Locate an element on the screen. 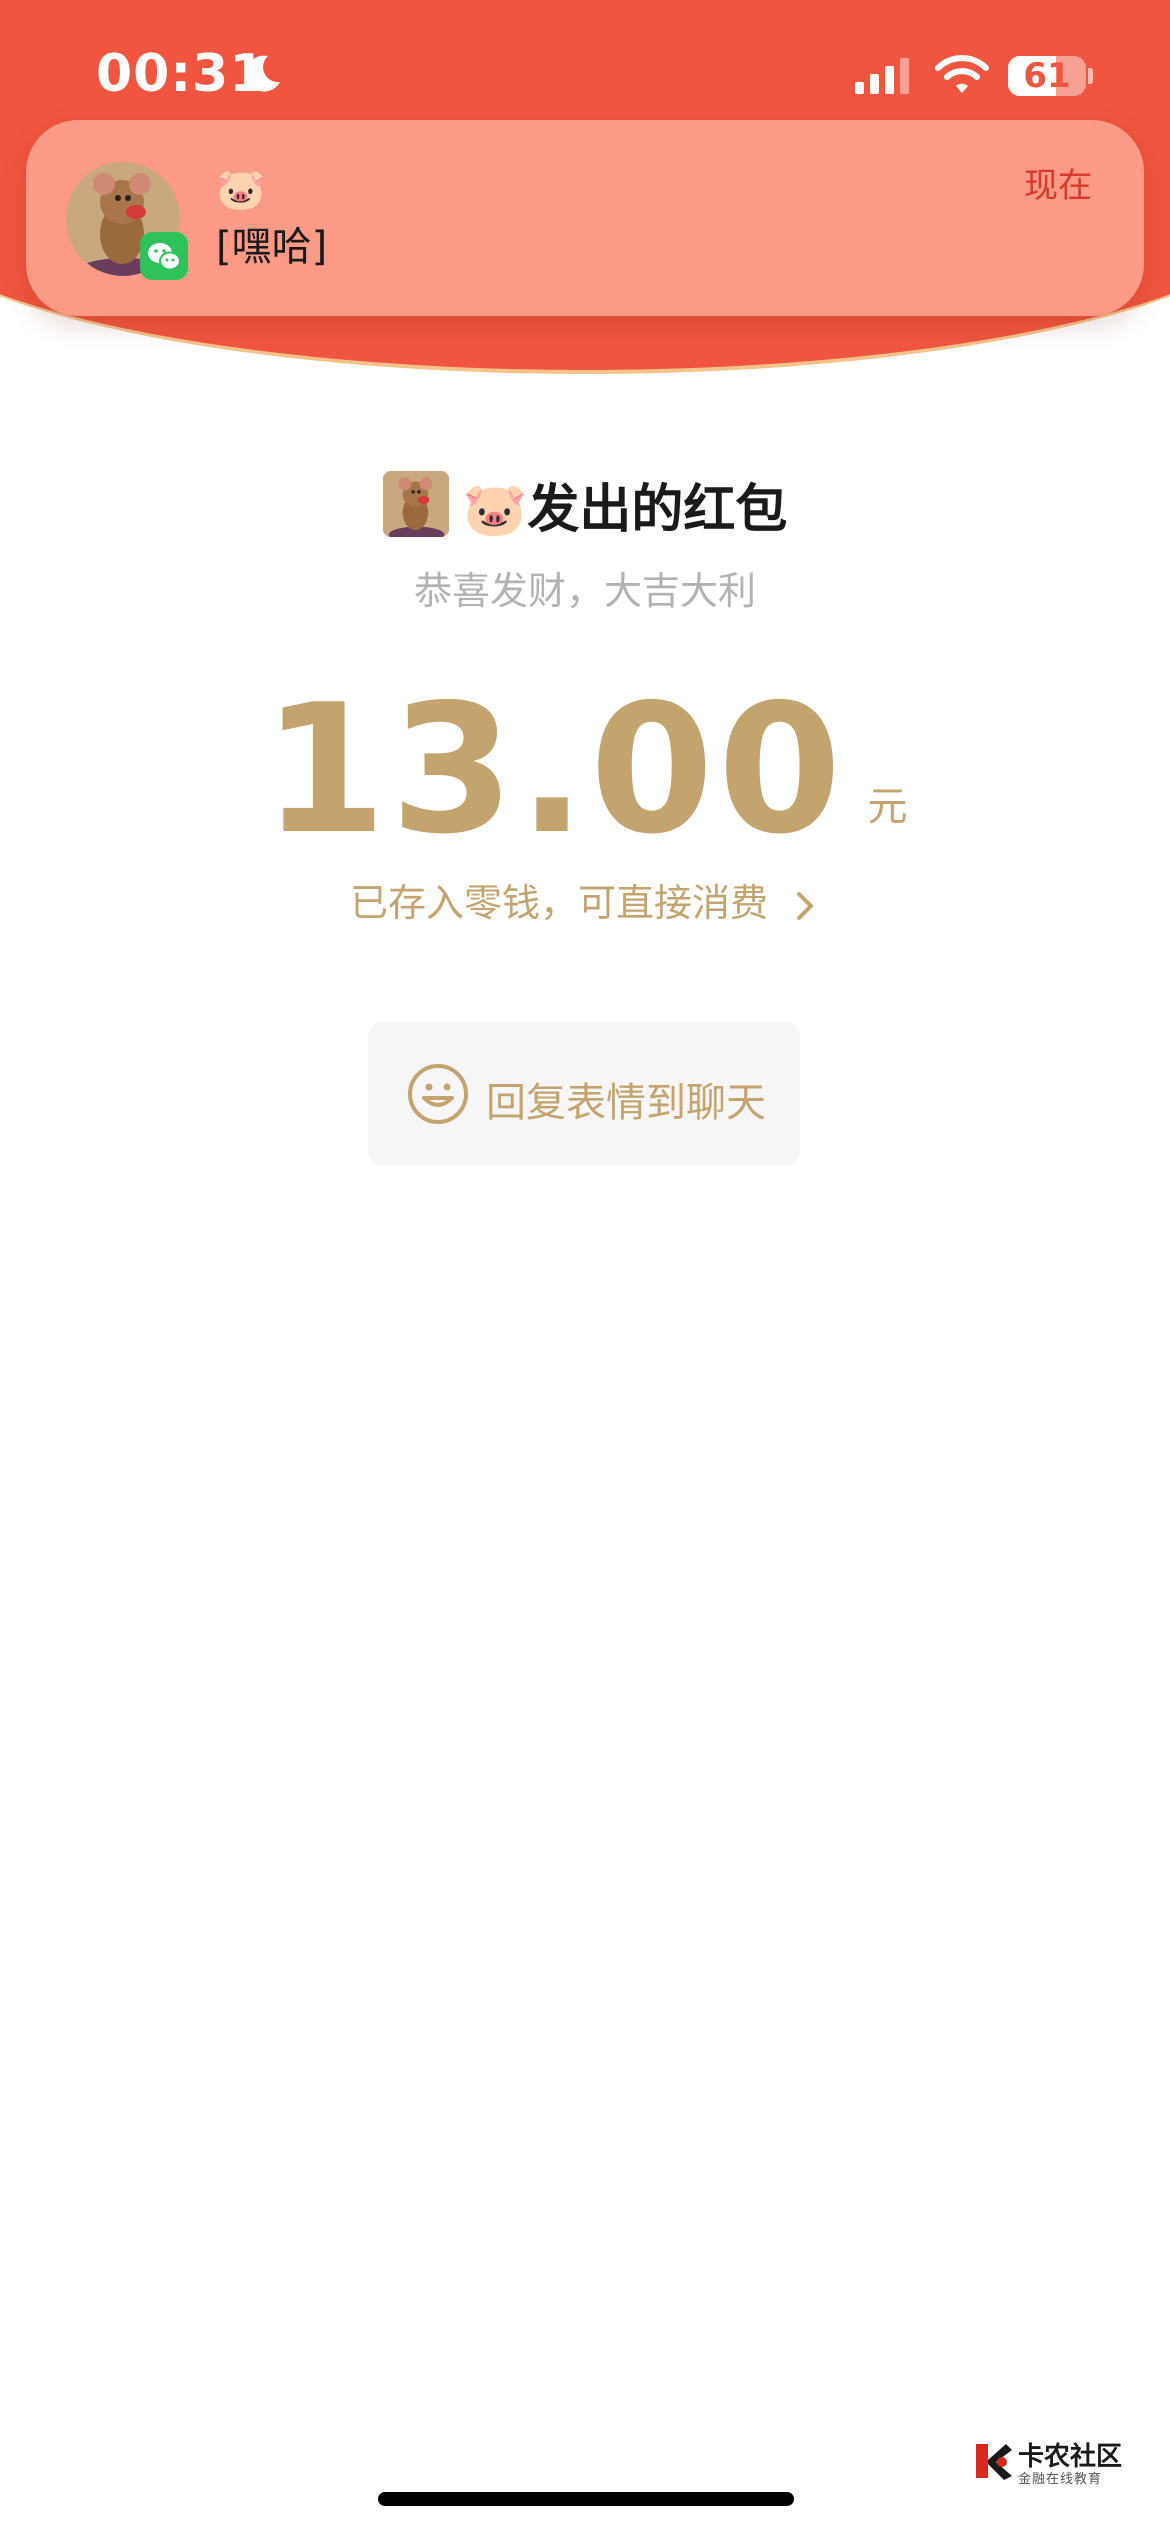 This screenshot has width=1170, height=2532. notification-time: 现在 is located at coordinates (1058, 186).